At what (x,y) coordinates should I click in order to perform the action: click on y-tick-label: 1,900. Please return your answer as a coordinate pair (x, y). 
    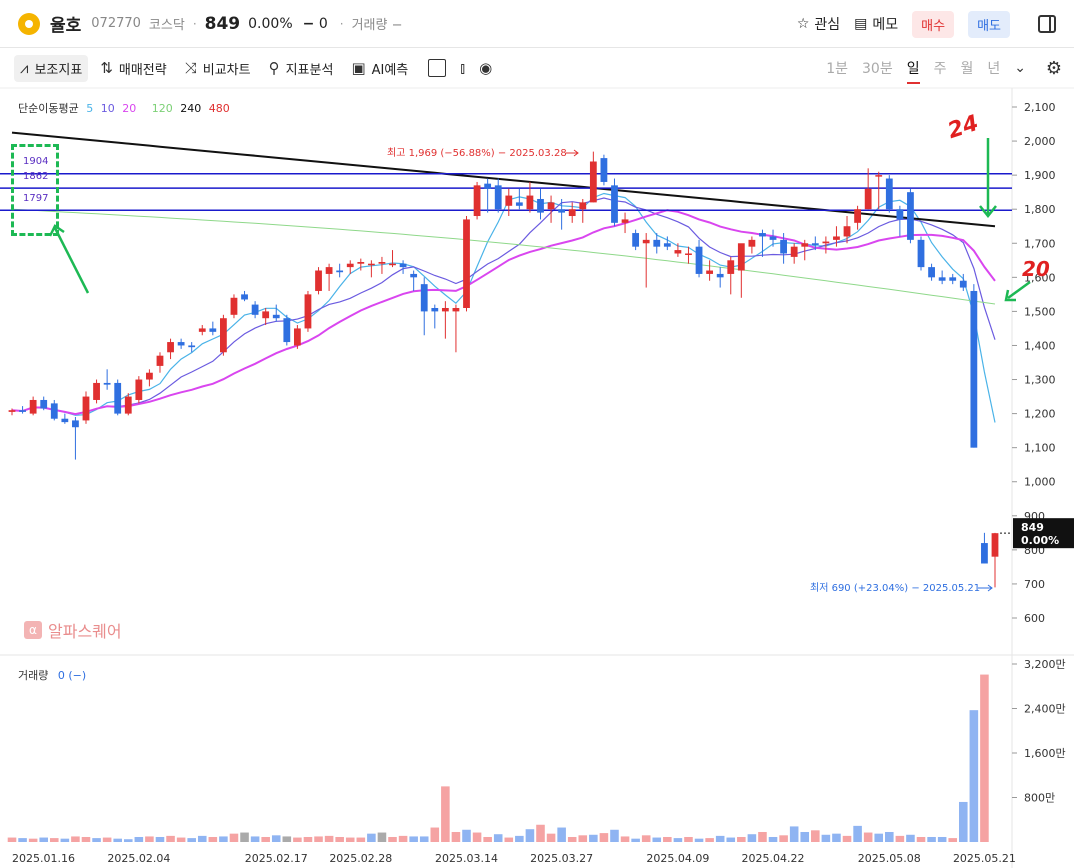
    Looking at the image, I should click on (1040, 175).